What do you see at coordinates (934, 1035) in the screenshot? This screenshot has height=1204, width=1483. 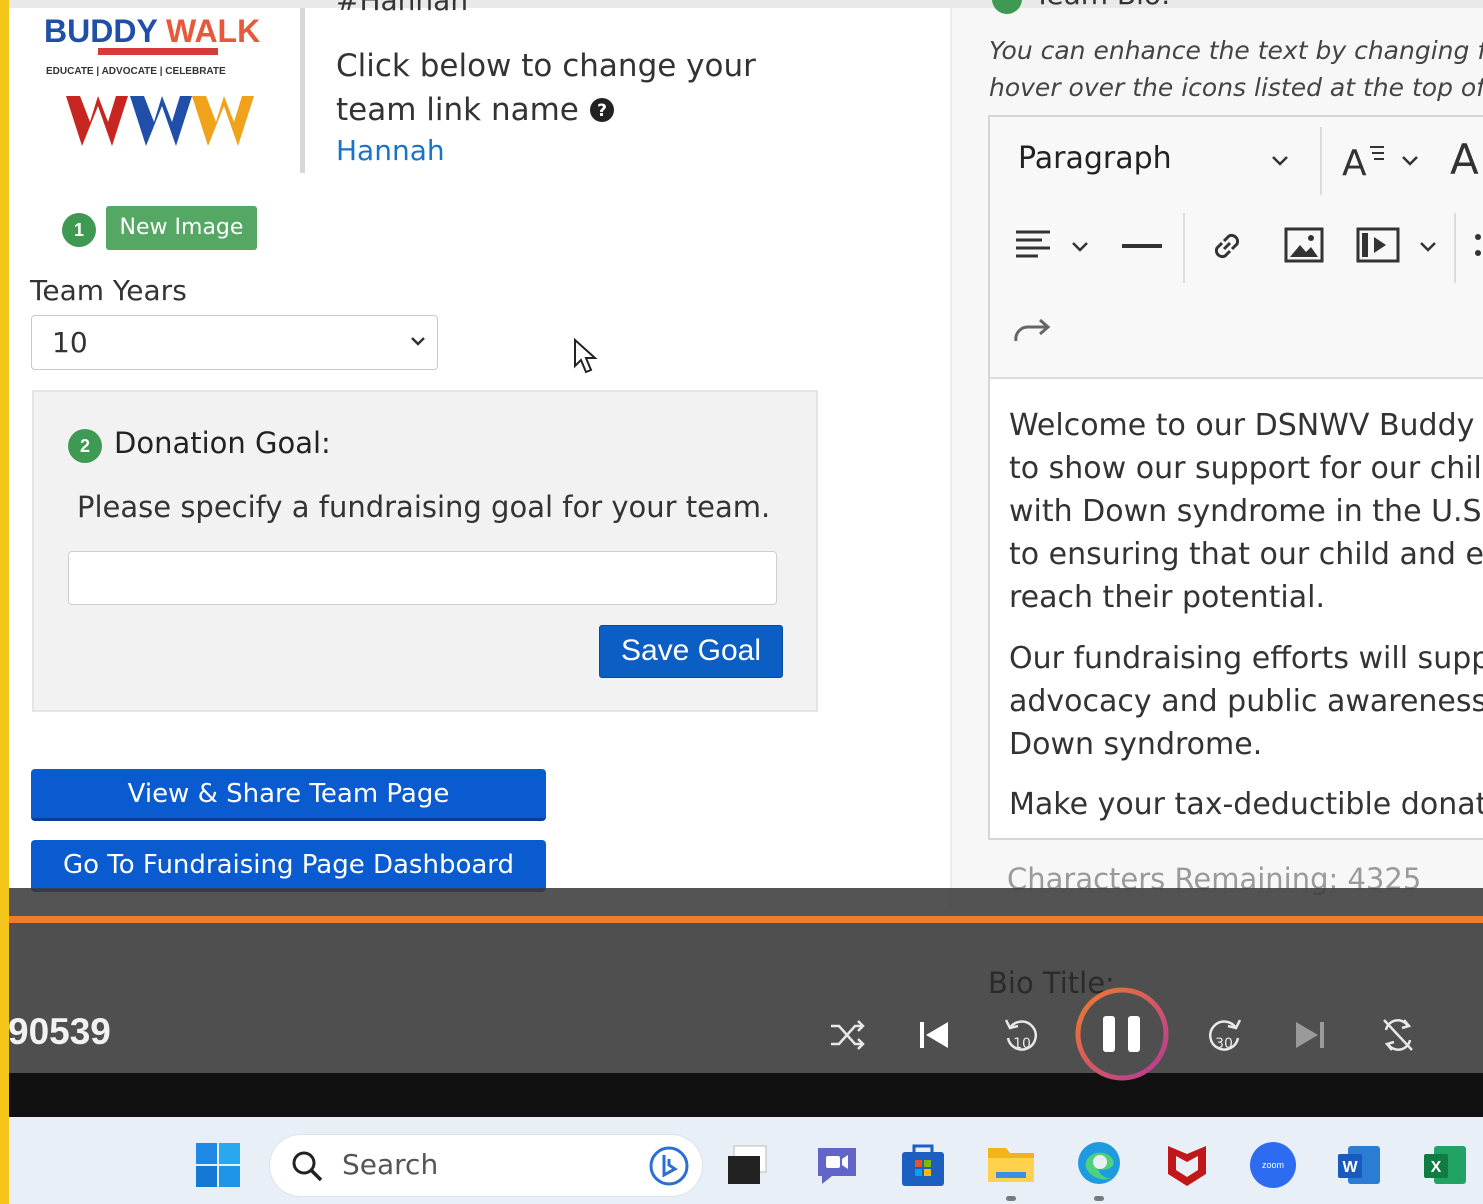 I see `previous-icon` at bounding box center [934, 1035].